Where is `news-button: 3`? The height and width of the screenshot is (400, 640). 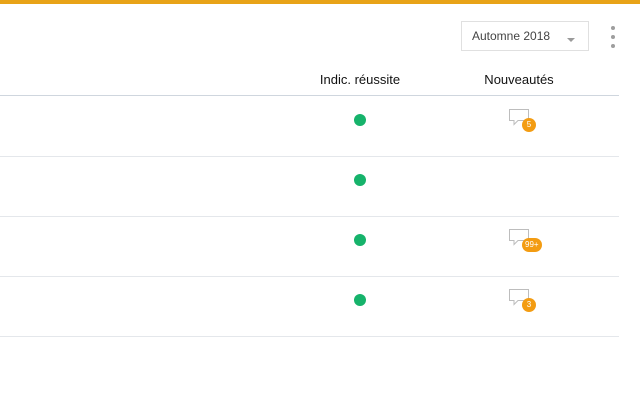 news-button: 3 is located at coordinates (525, 300).